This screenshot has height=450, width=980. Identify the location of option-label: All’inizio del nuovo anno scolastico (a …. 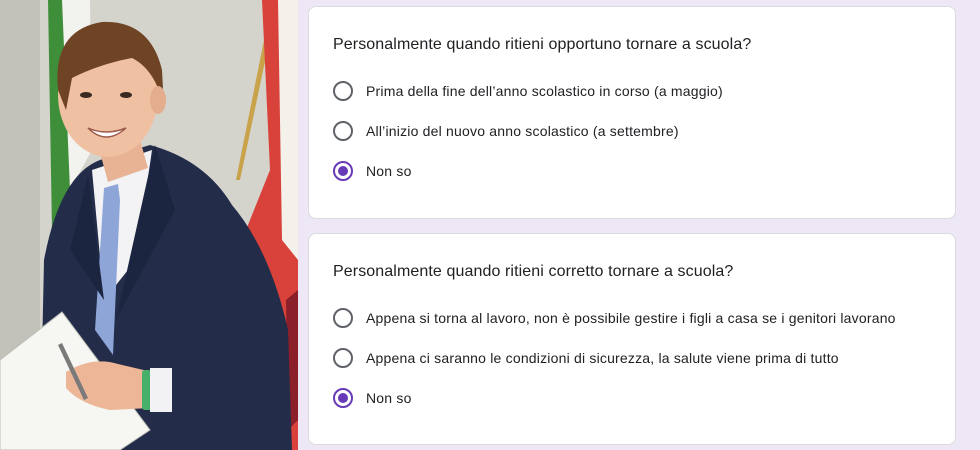
(522, 131).